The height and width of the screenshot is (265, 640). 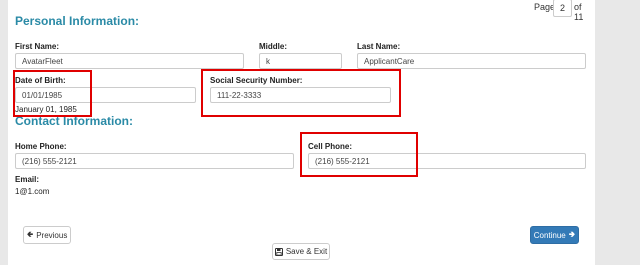 I want to click on last-name-label: Last Name:, so click(x=379, y=46).